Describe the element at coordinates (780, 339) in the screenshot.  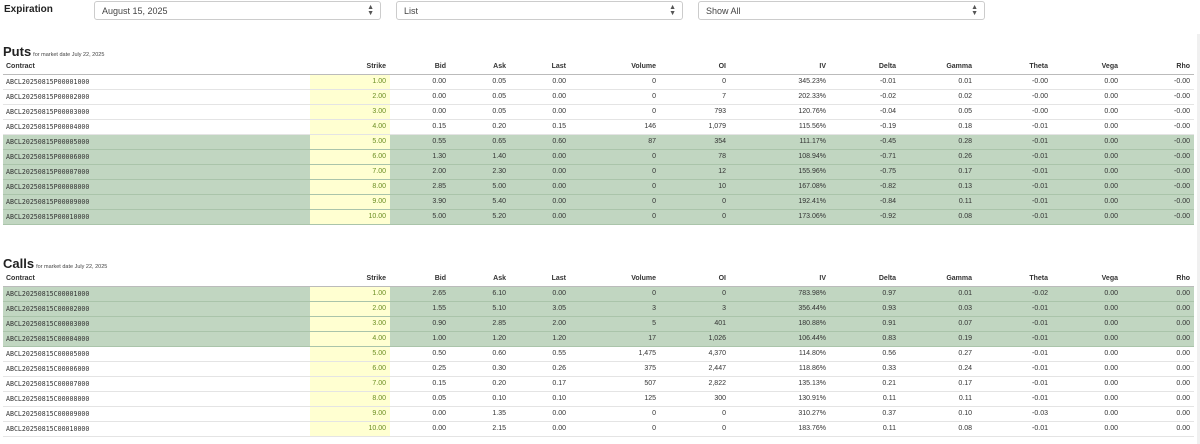
I see `cell-iv: 106.44%` at that location.